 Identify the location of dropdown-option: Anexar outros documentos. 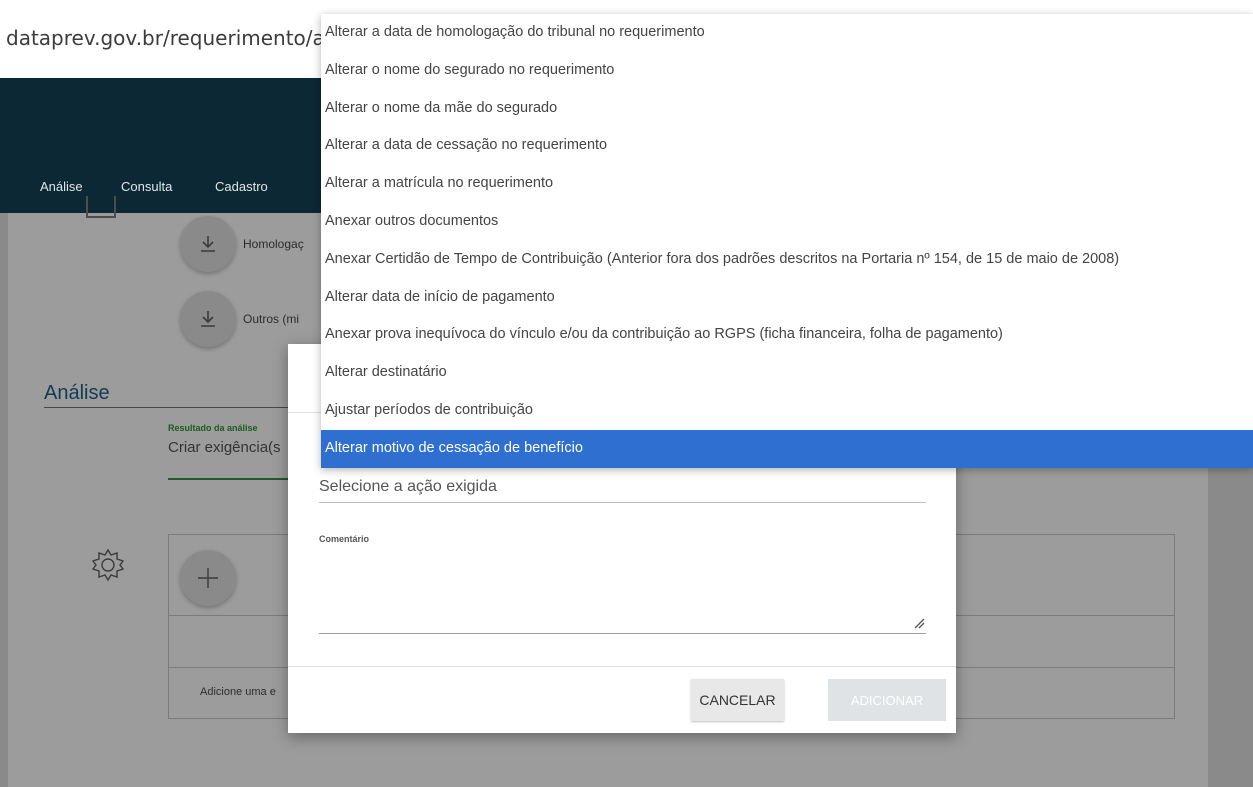
(787, 222).